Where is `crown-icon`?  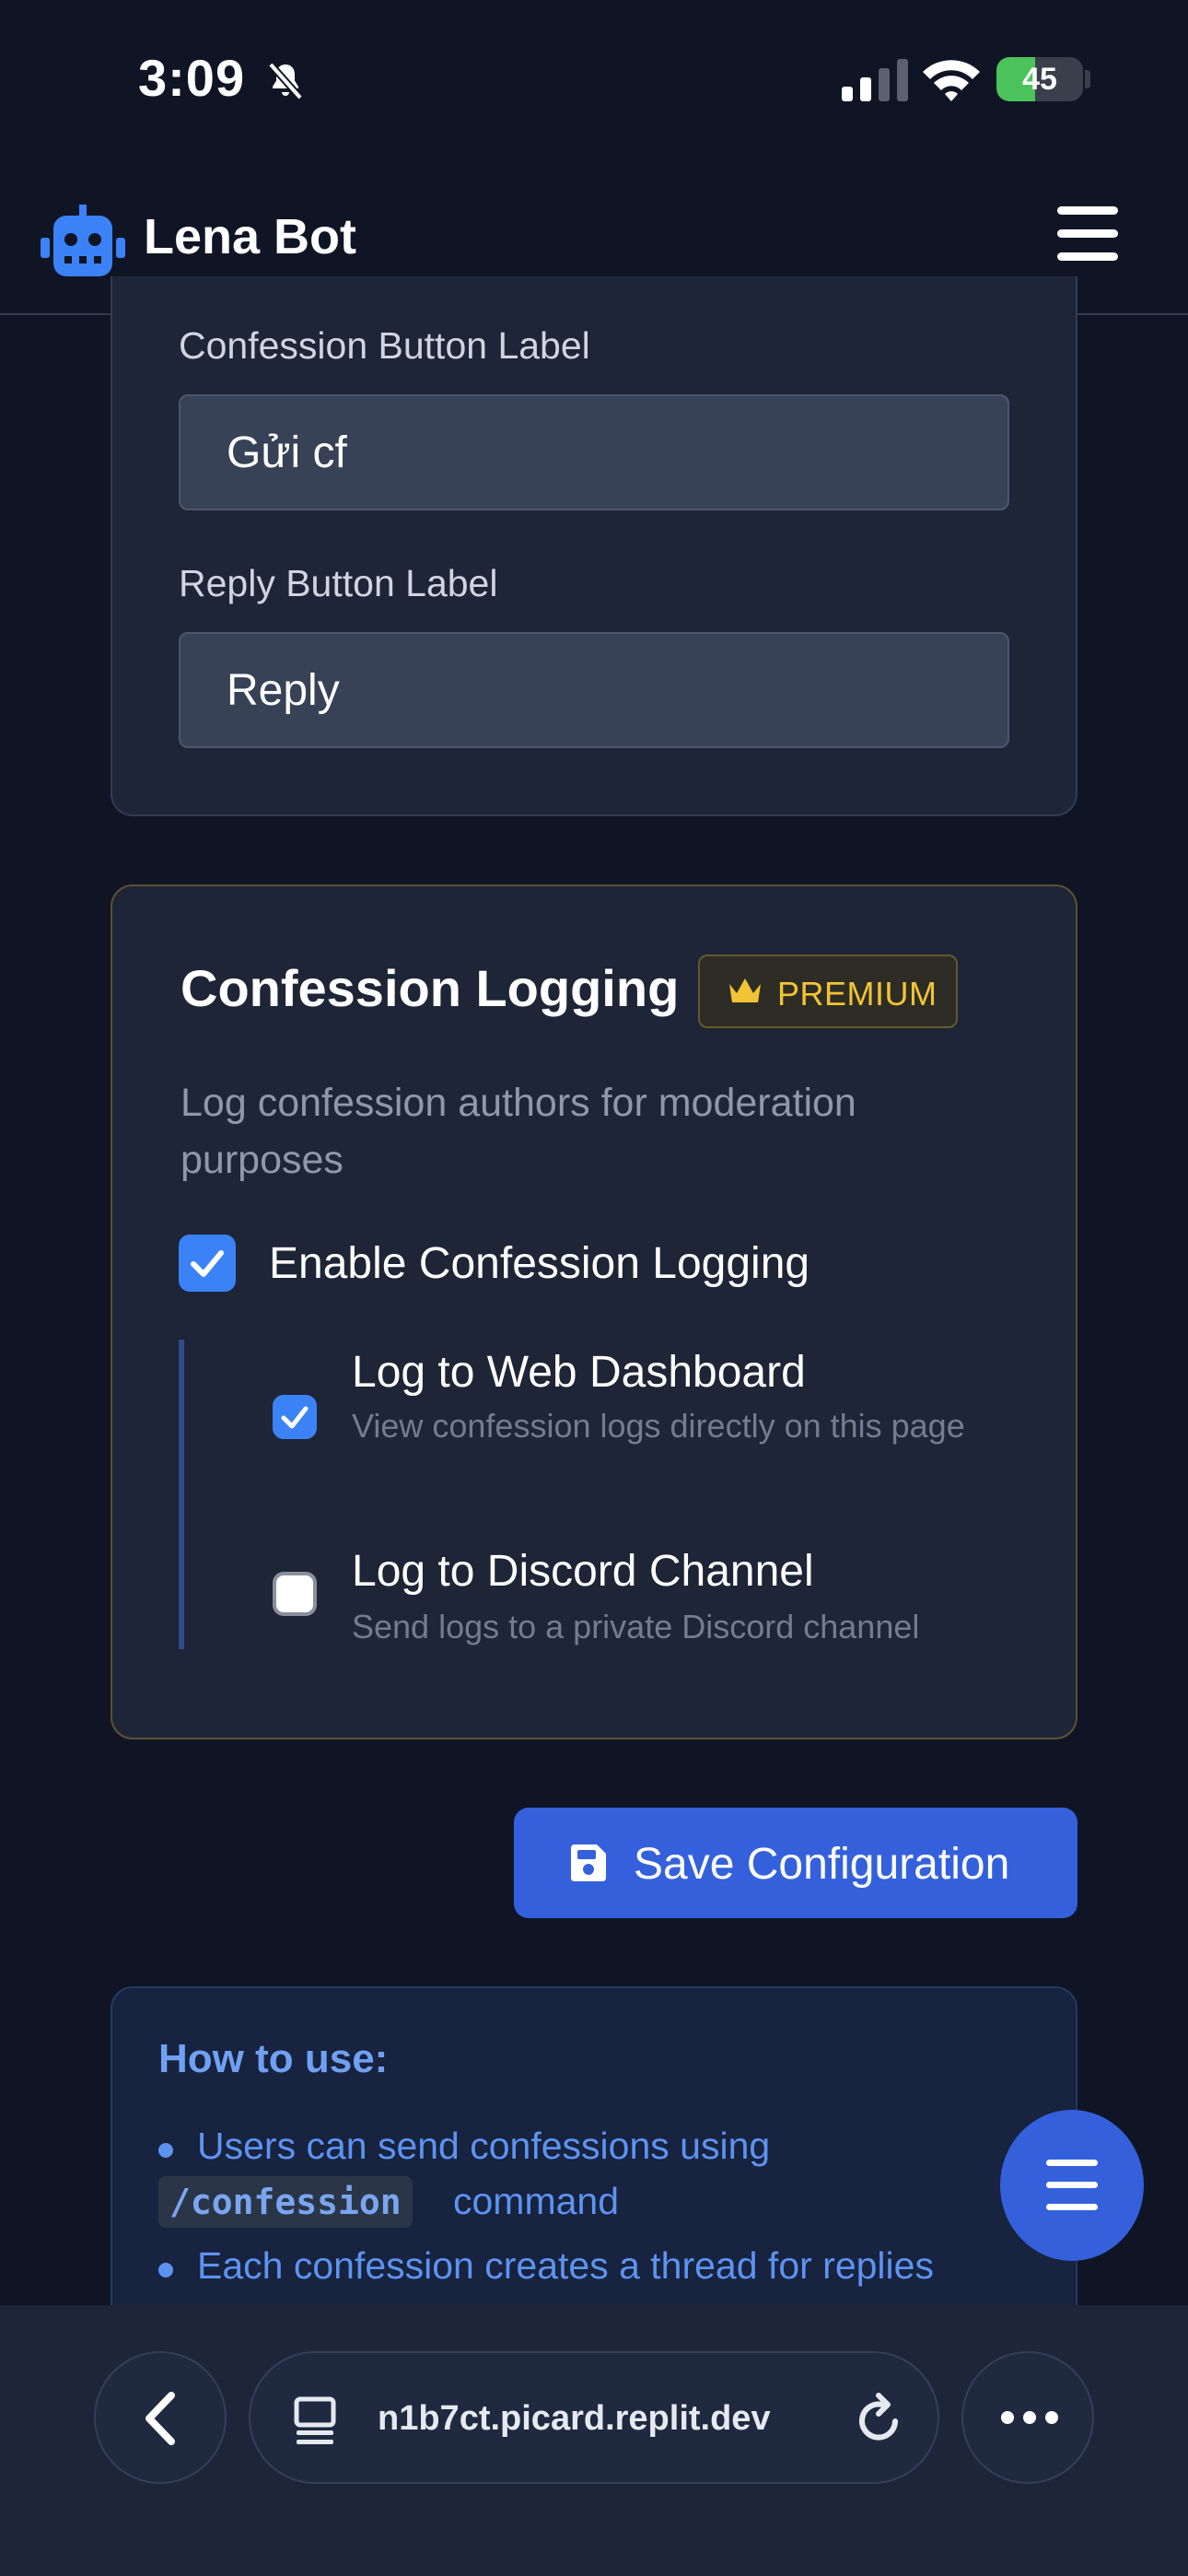 crown-icon is located at coordinates (745, 990).